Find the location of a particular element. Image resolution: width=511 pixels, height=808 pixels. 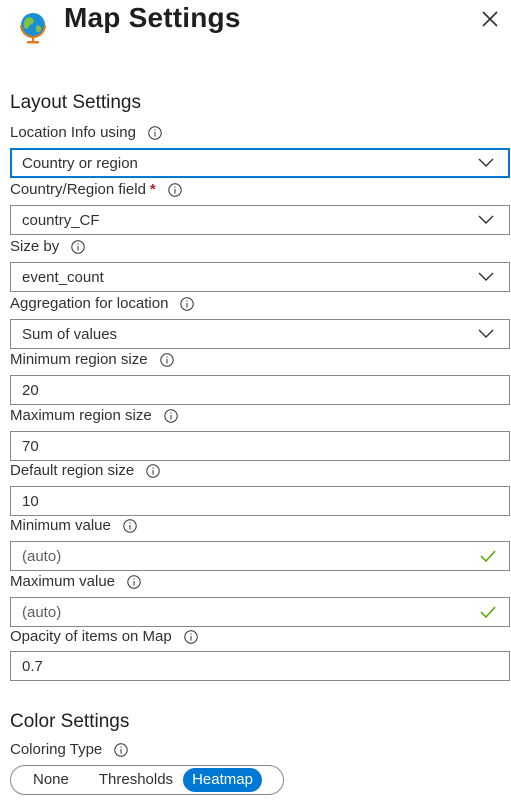

location-info-label-text: Location Info using is located at coordinates (73, 132).